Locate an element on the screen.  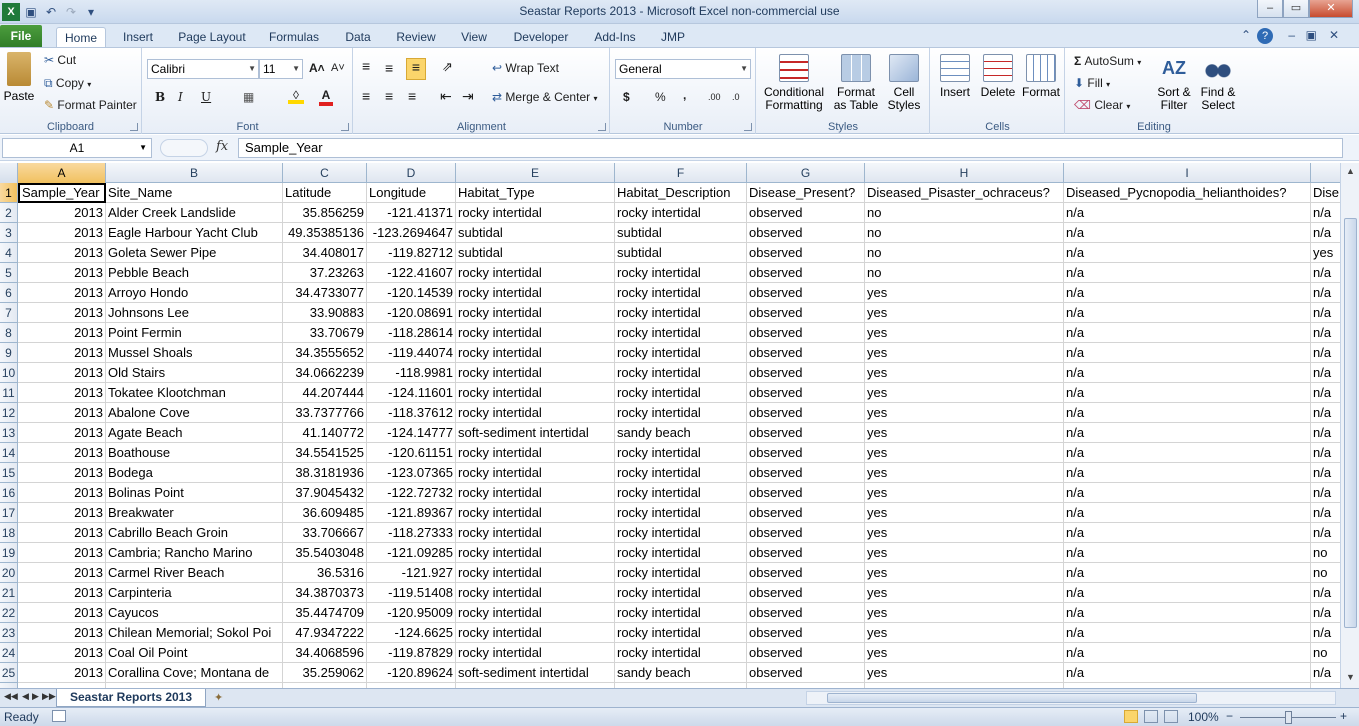
table-cell: 38.3181936 is located at coordinates (325, 473).